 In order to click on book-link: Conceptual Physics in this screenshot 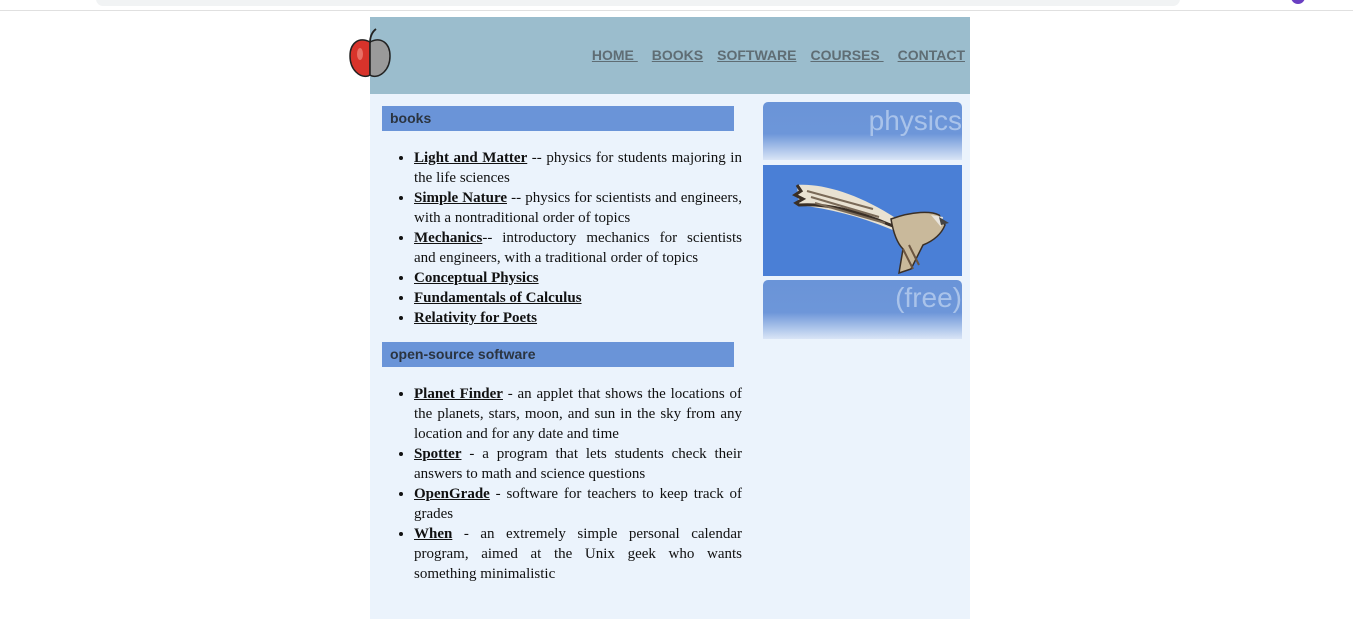, I will do `click(476, 278)`.